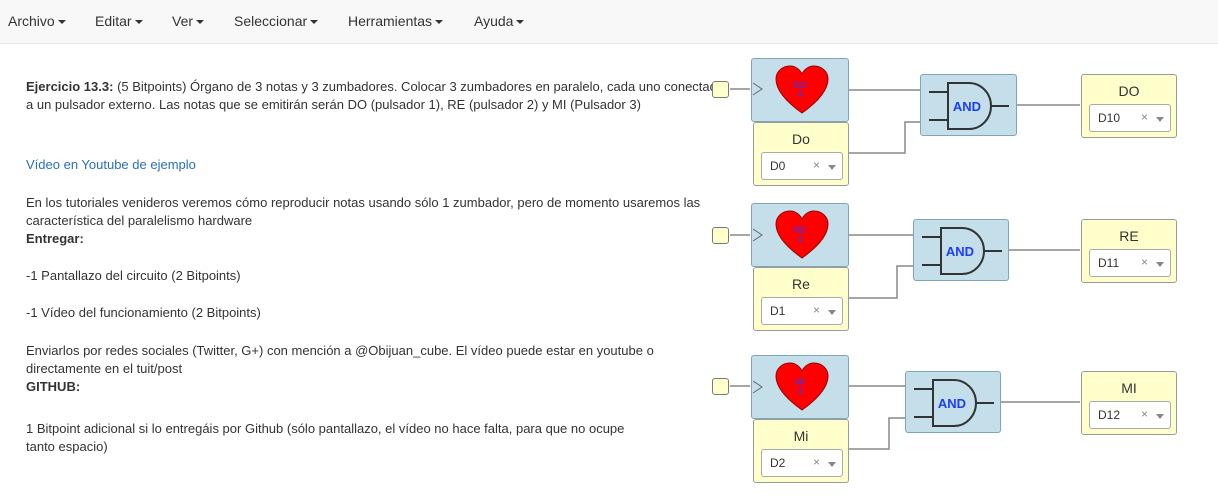 This screenshot has height=500, width=1218. What do you see at coordinates (801, 139) in the screenshot?
I see `input-label: Do` at bounding box center [801, 139].